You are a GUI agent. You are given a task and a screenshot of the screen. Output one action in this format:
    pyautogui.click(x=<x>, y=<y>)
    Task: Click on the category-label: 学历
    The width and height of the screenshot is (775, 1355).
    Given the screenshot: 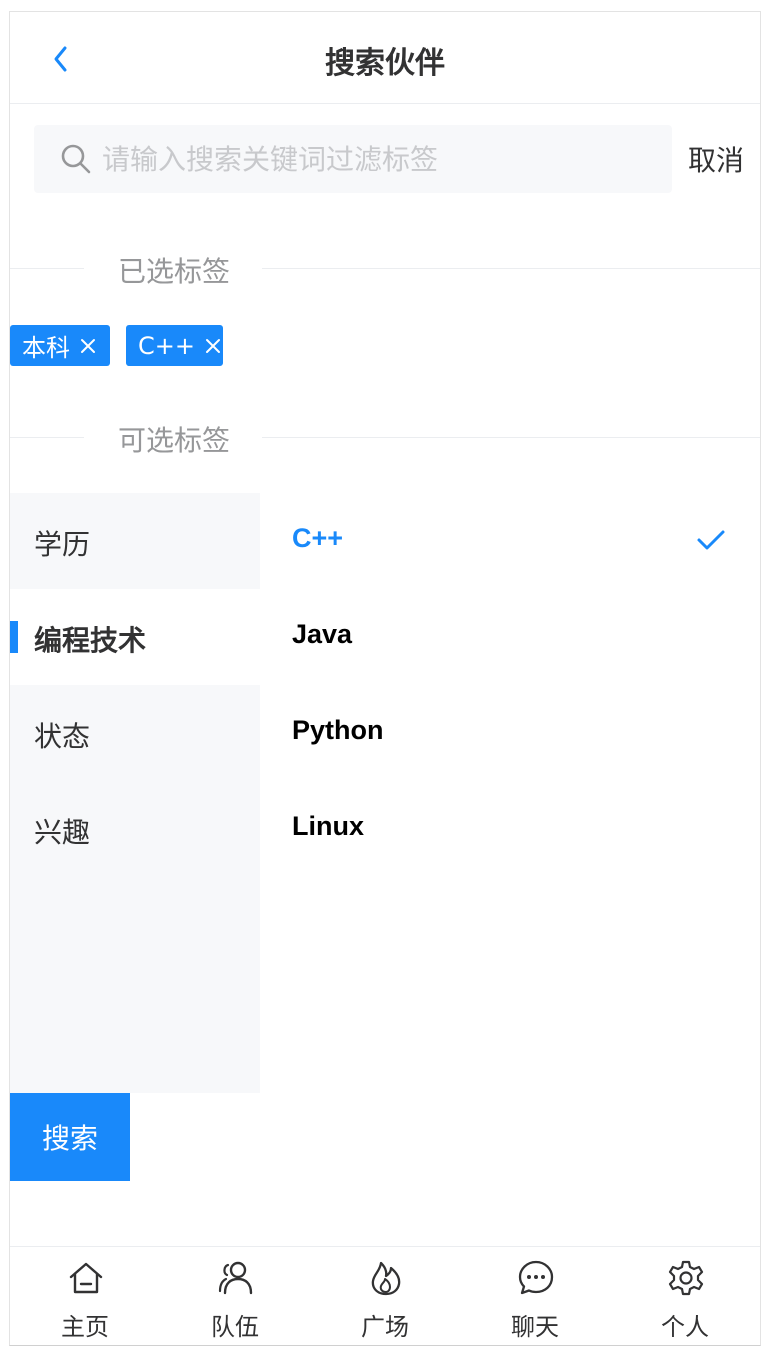 What is the action you would take?
    pyautogui.click(x=62, y=544)
    